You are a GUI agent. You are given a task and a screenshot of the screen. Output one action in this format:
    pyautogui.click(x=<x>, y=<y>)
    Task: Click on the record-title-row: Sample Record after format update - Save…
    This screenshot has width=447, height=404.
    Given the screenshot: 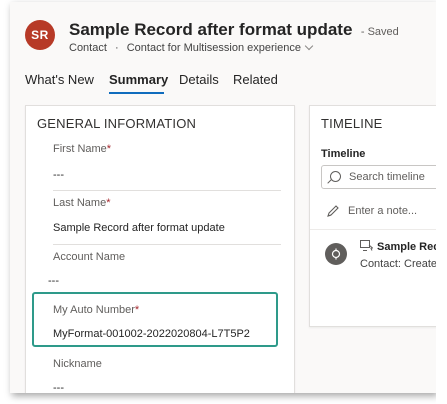 What is the action you would take?
    pyautogui.click(x=234, y=30)
    